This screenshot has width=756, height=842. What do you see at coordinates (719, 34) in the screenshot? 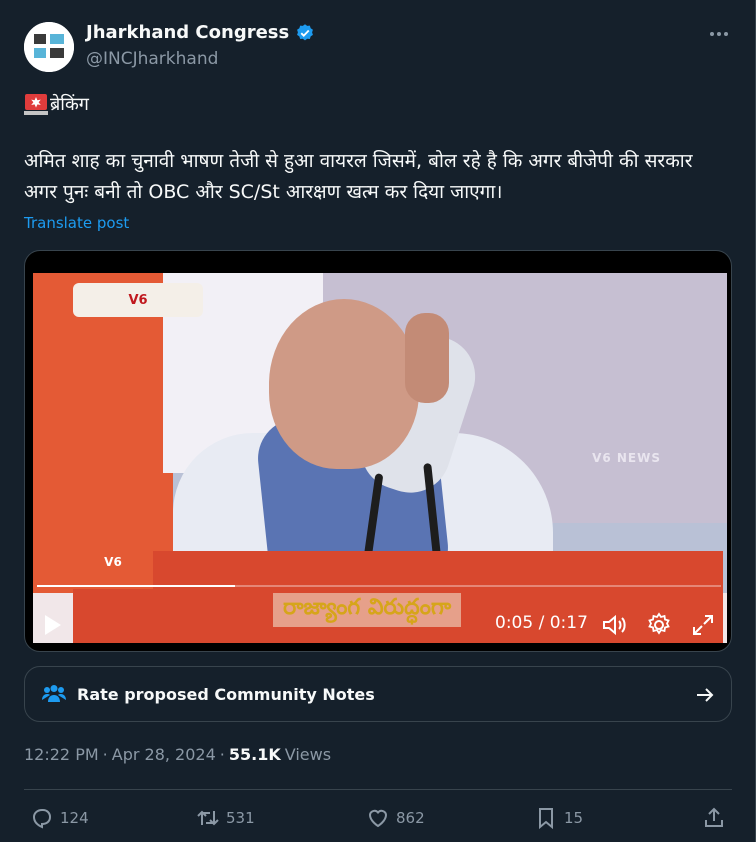
I see `more-options-icon` at bounding box center [719, 34].